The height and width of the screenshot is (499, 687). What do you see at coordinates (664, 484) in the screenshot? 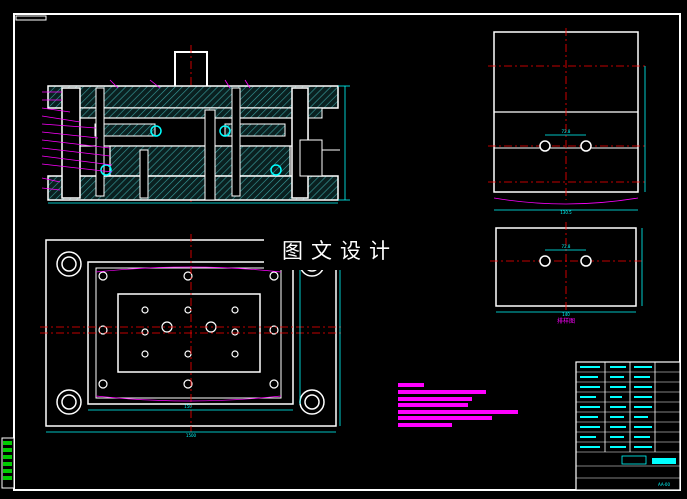
I see `title-block-code: AA-00` at bounding box center [664, 484].